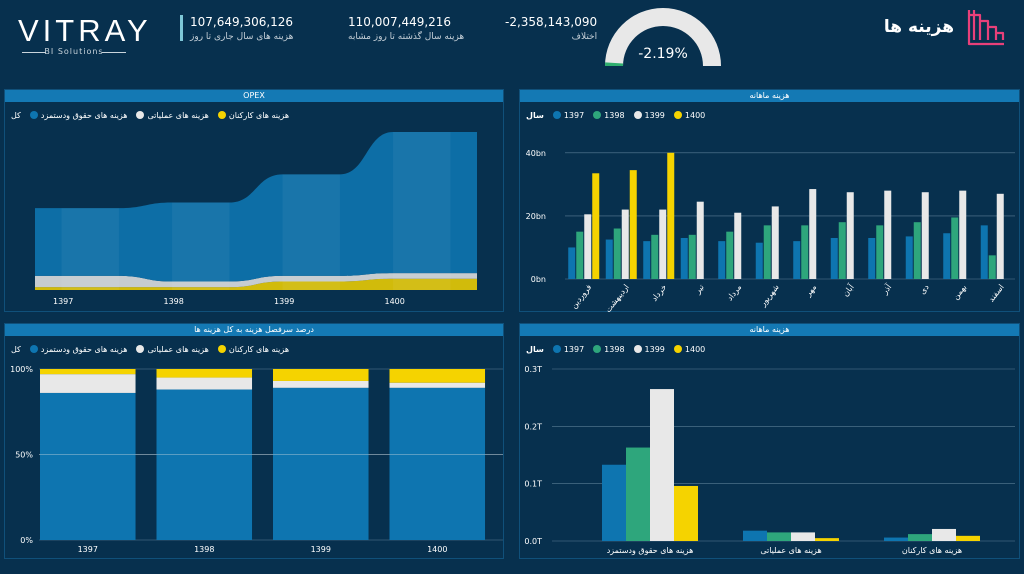 The height and width of the screenshot is (574, 1024). Describe the element at coordinates (242, 22) in the screenshot. I see `kpi-value: 107,649,306,126` at that location.